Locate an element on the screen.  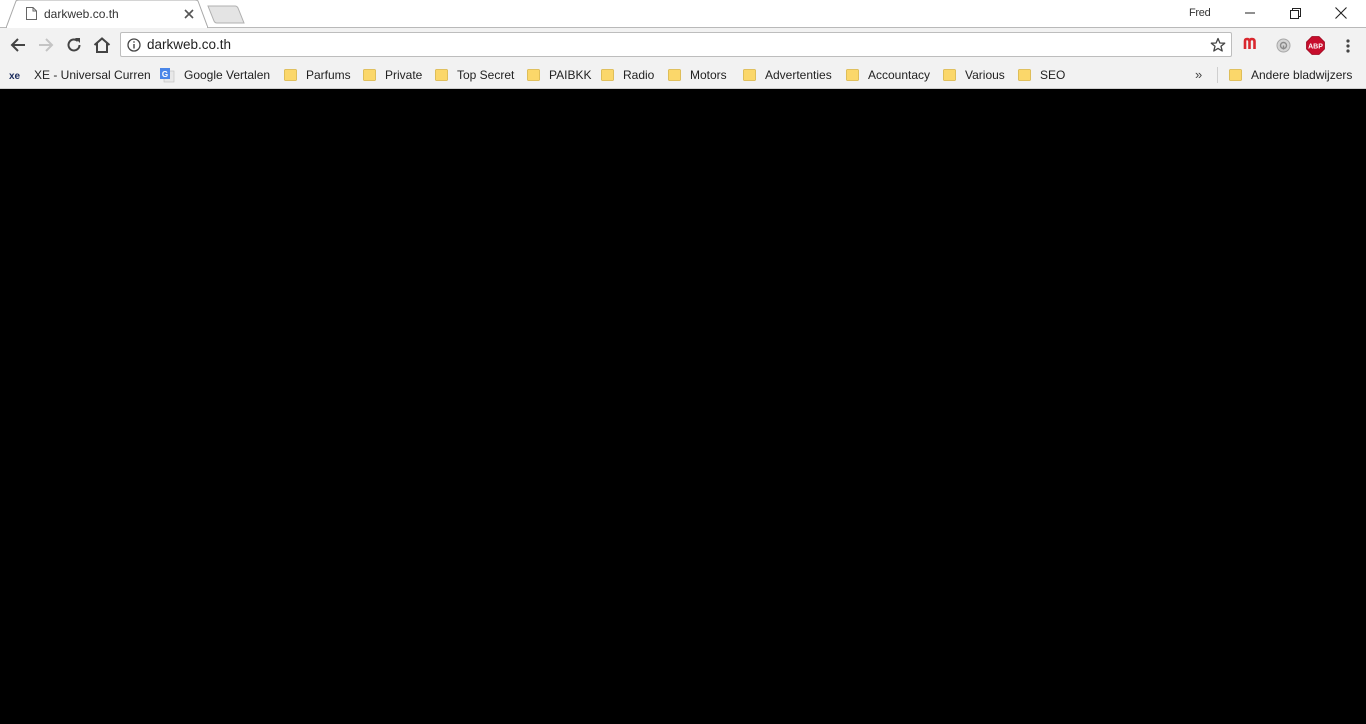
bookmark-folder-advertenties: Advertenties is located at coordinates (787, 75).